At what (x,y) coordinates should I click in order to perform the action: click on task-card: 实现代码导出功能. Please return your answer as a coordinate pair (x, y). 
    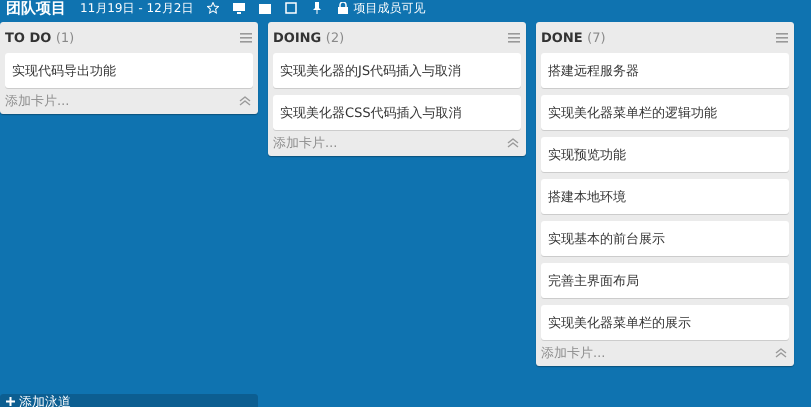
    Looking at the image, I should click on (129, 70).